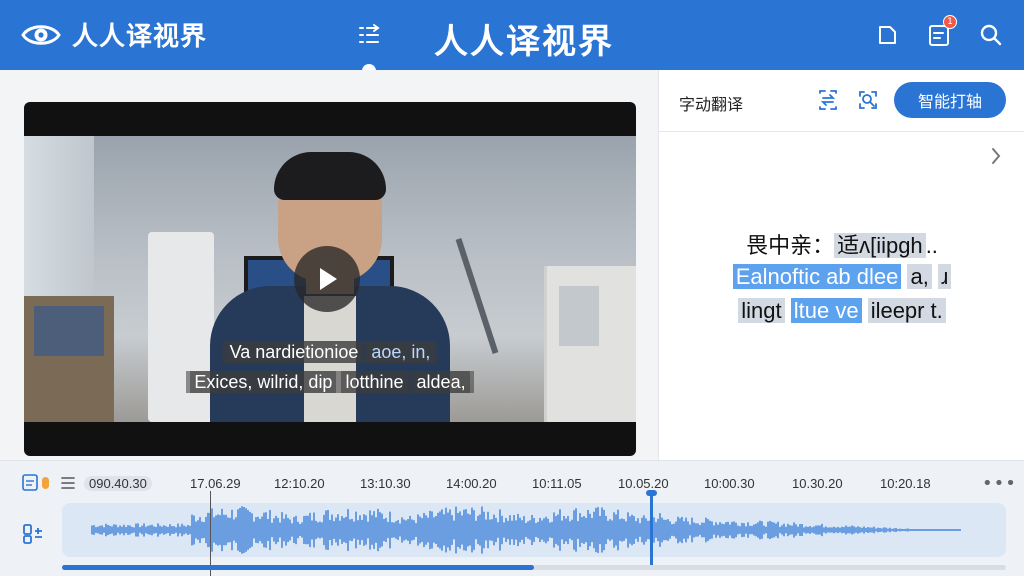  Describe the element at coordinates (68, 485) in the screenshot. I see `menu-icon` at that location.